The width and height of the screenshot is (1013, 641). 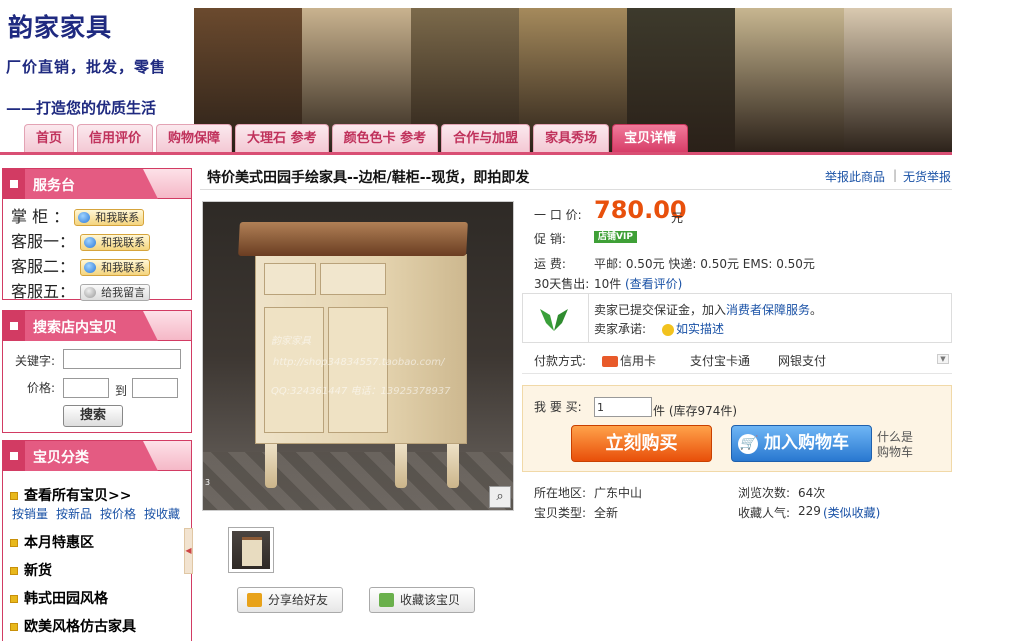 What do you see at coordinates (748, 444) in the screenshot?
I see `cart-icon: 🛒` at bounding box center [748, 444].